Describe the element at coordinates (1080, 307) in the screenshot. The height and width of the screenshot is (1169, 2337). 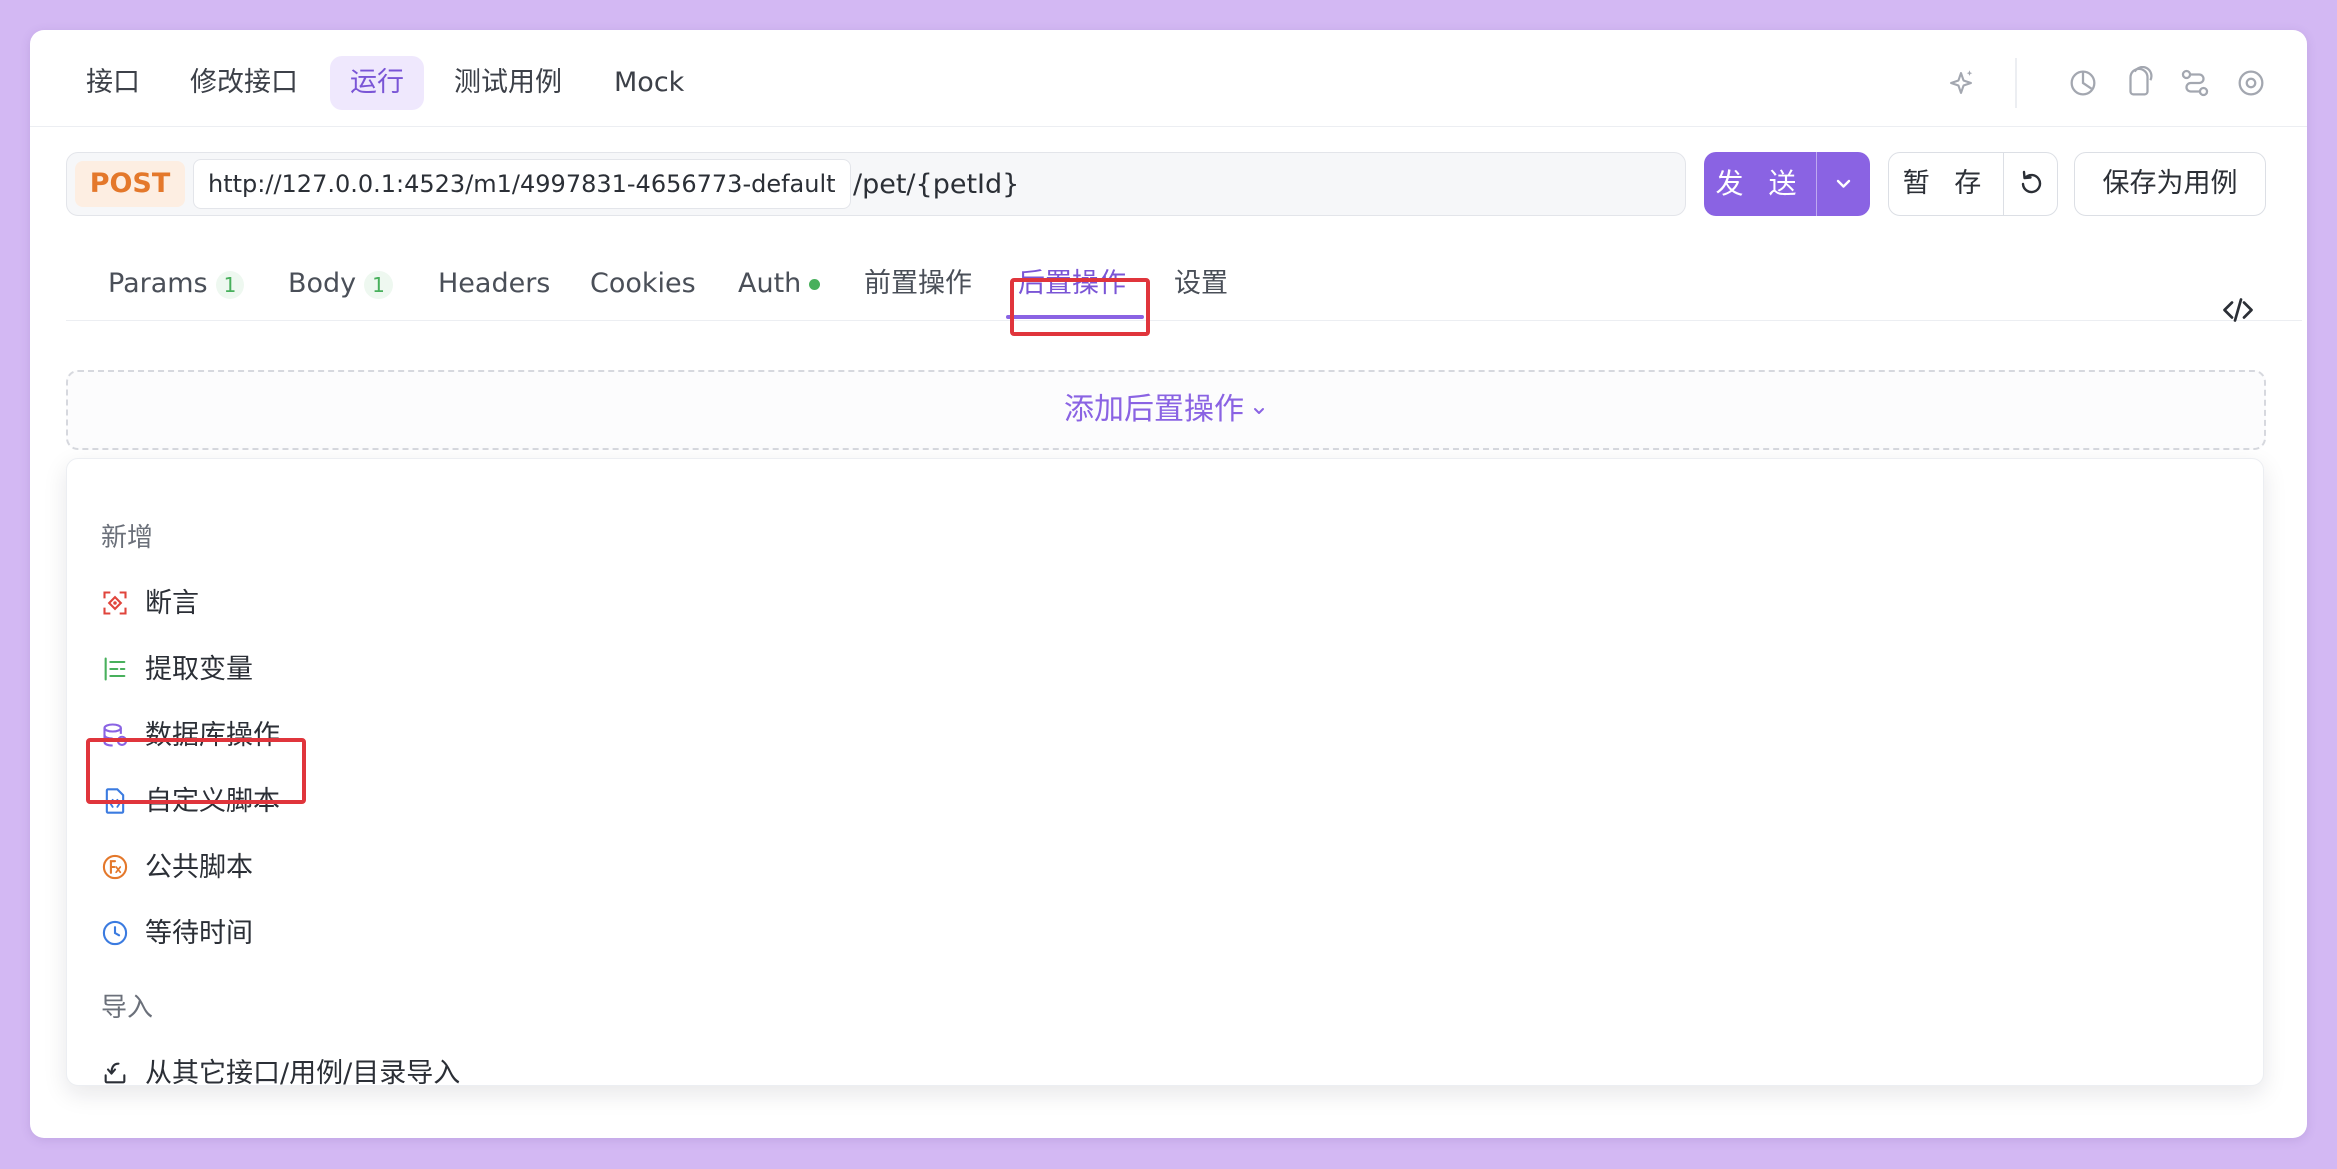
I see `highlight-box-post-ops-tab` at that location.